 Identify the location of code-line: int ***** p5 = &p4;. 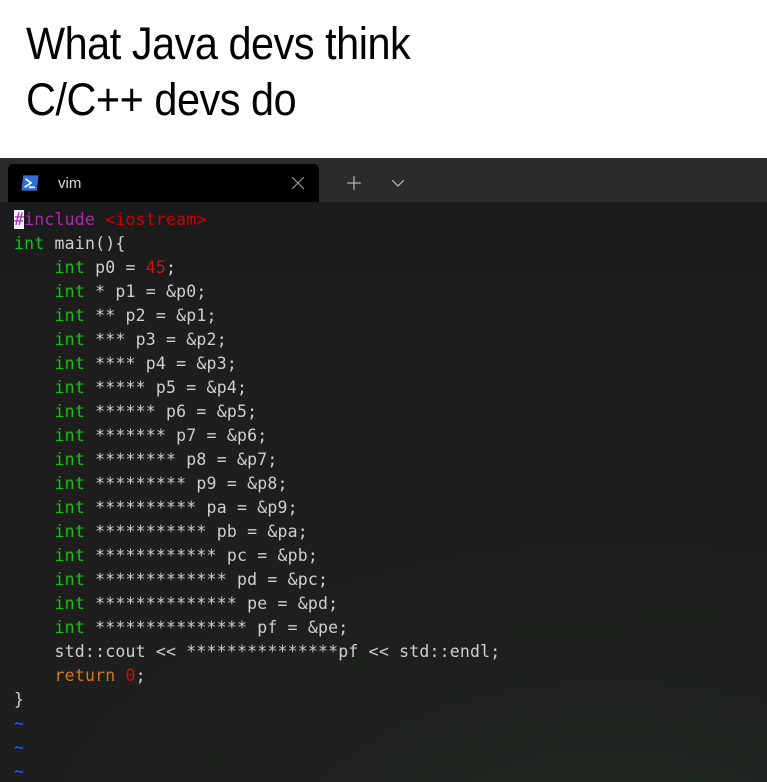
(390, 388).